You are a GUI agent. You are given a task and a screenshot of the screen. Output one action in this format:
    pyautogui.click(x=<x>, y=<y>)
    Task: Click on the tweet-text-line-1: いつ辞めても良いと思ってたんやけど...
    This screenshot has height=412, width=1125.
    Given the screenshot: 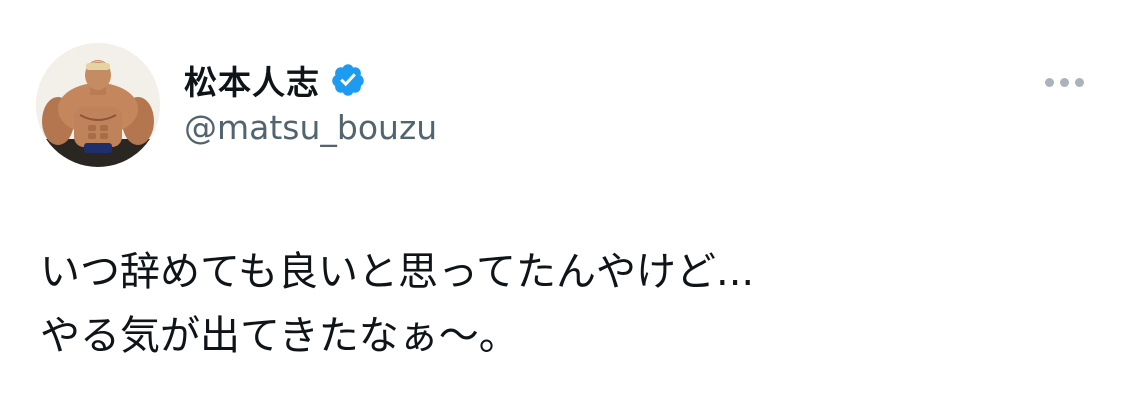 What is the action you would take?
    pyautogui.click(x=397, y=272)
    